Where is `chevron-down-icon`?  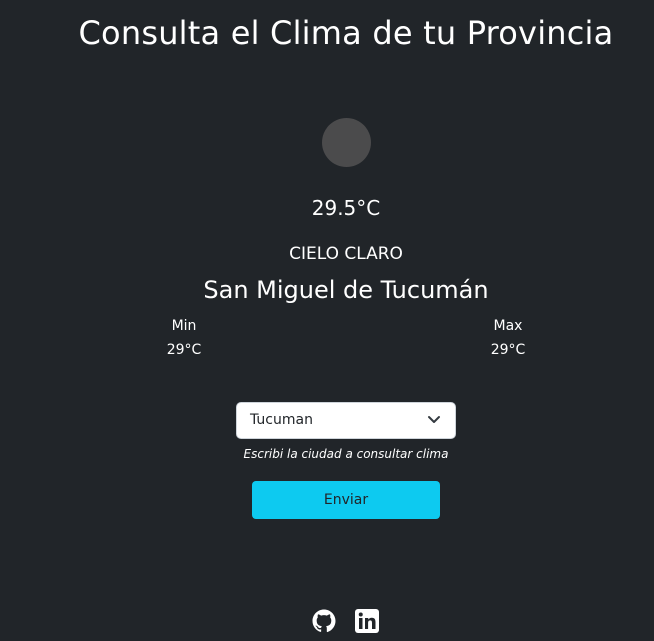 chevron-down-icon is located at coordinates (434, 419).